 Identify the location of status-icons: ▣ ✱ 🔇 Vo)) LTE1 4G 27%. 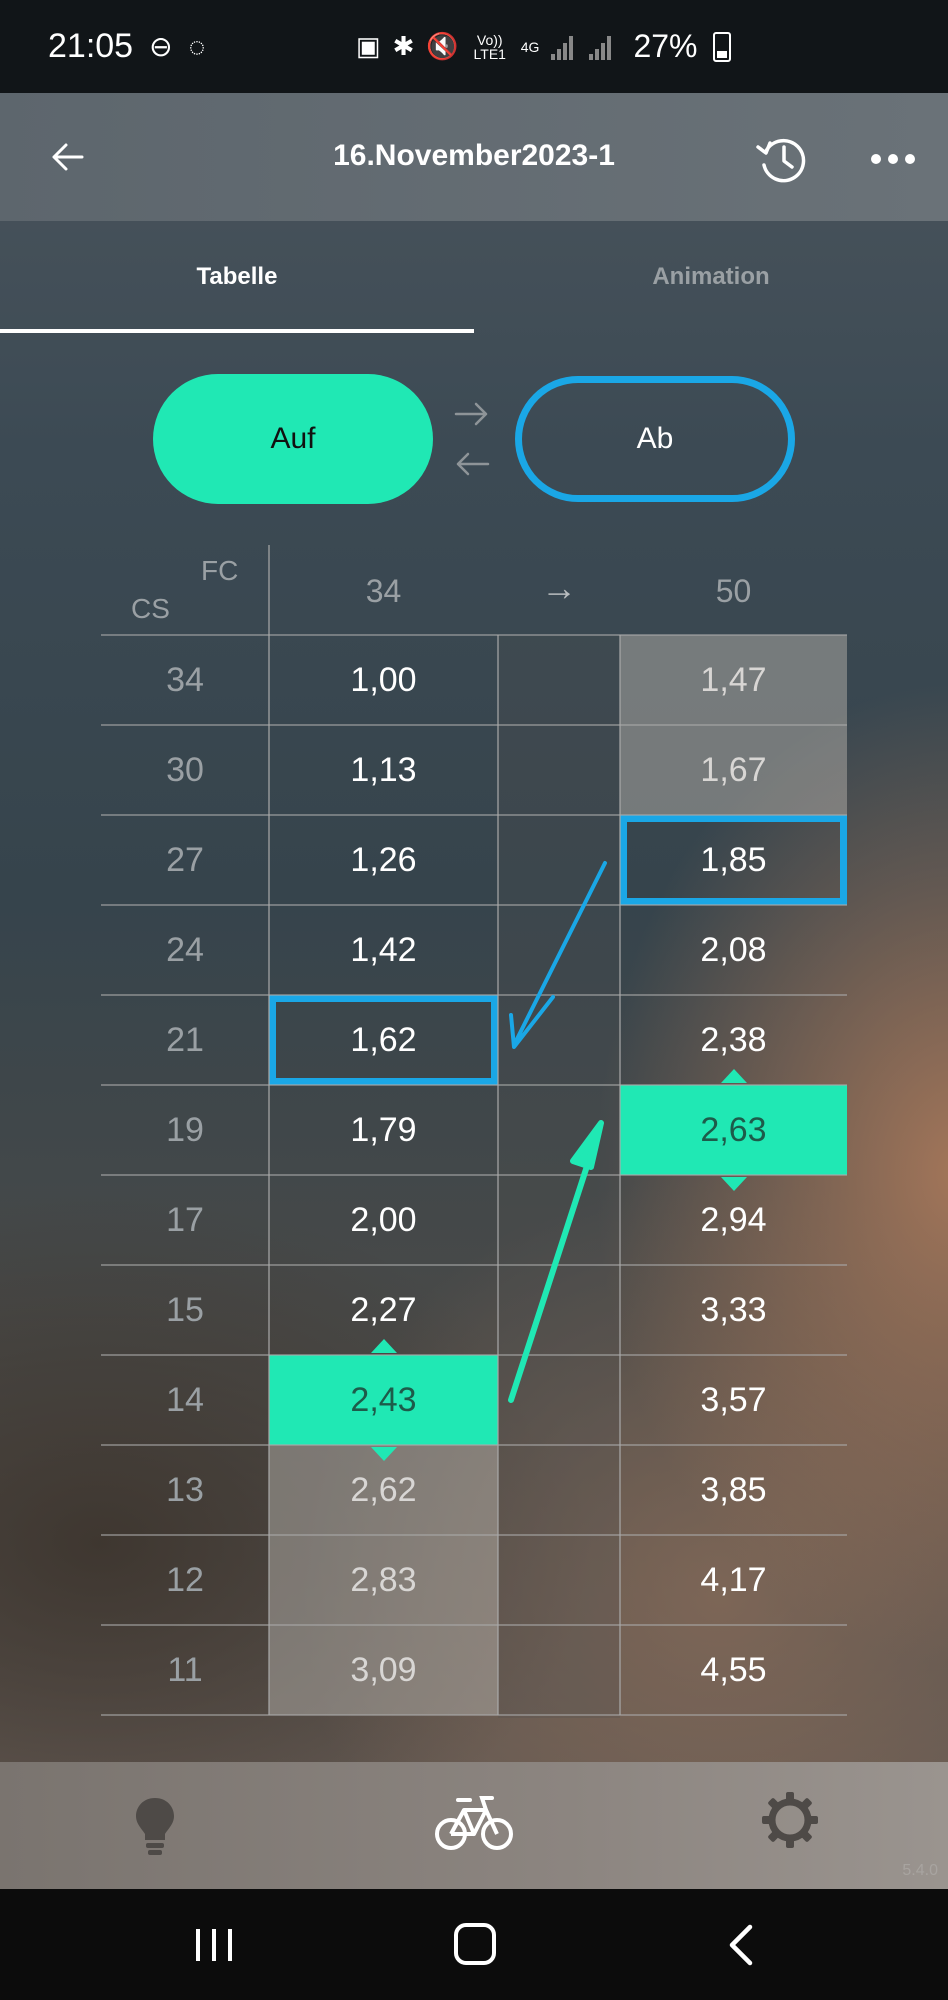
(544, 46).